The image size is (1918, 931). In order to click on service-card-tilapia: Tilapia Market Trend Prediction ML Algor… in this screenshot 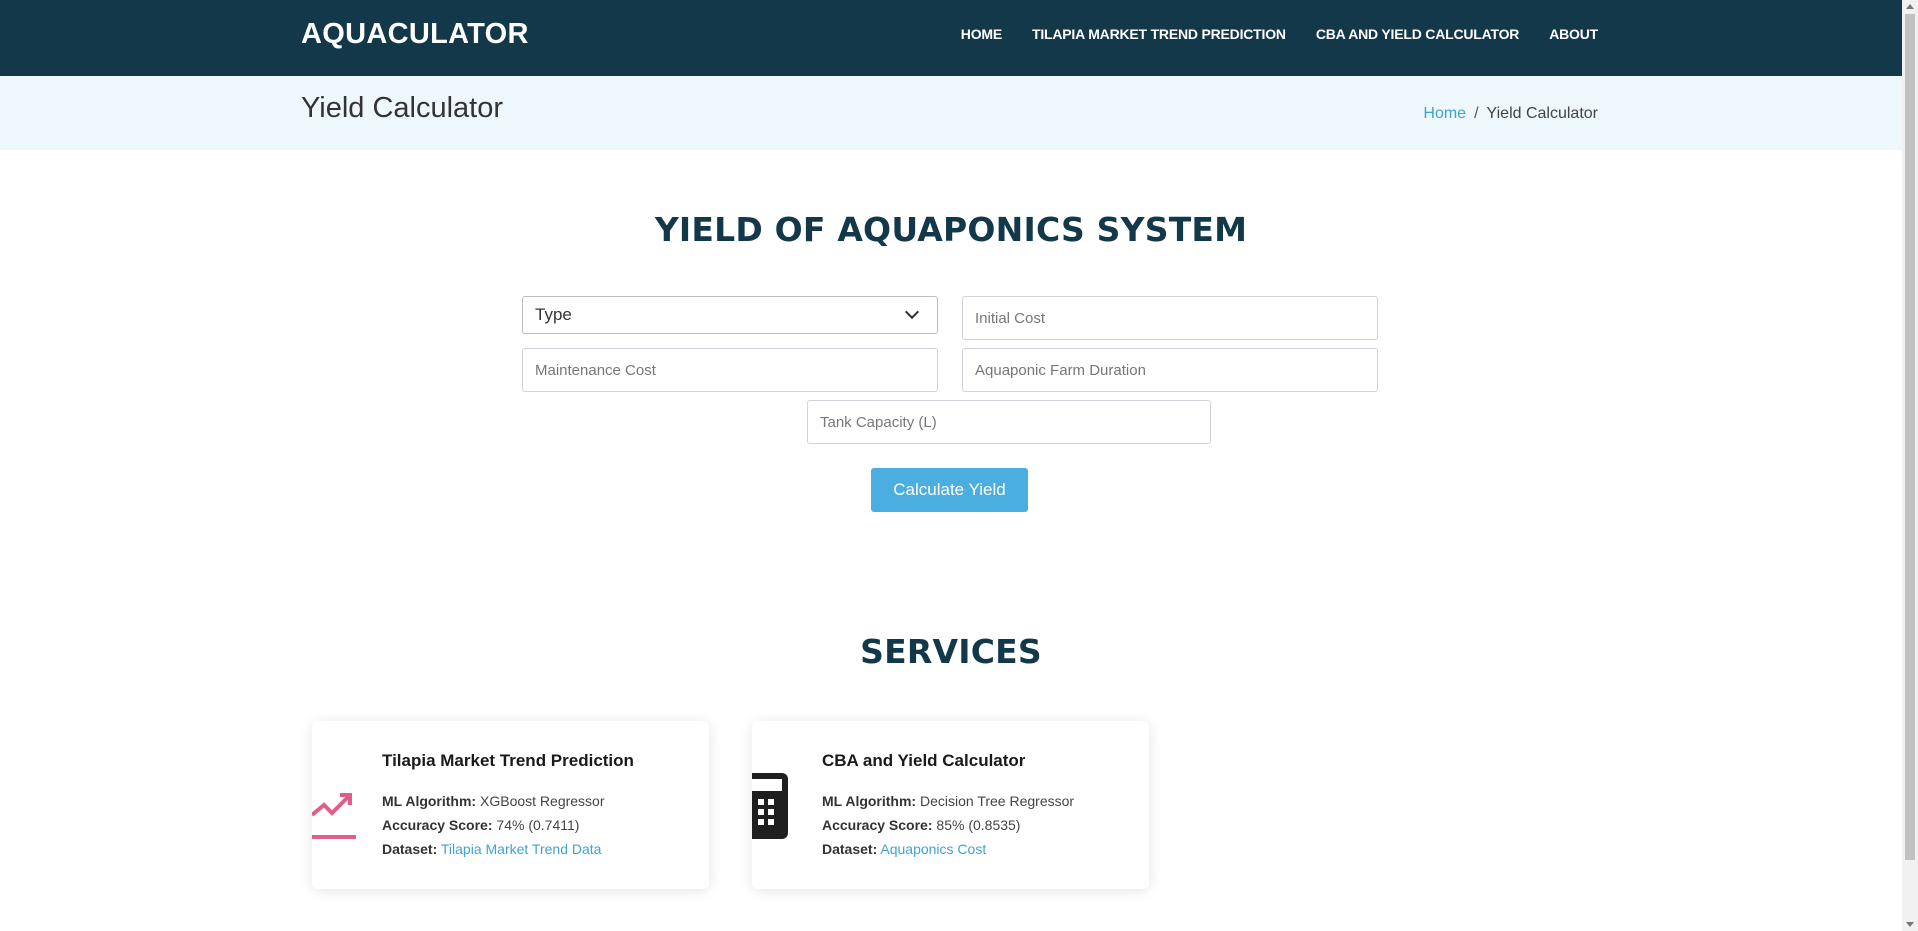, I will do `click(510, 805)`.